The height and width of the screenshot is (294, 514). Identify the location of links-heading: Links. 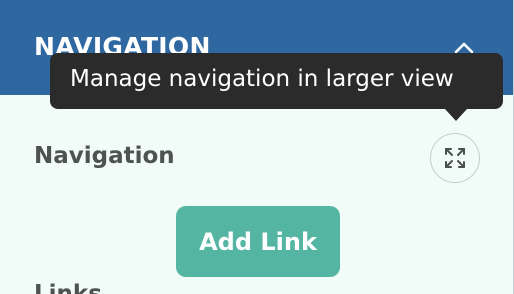
(68, 287).